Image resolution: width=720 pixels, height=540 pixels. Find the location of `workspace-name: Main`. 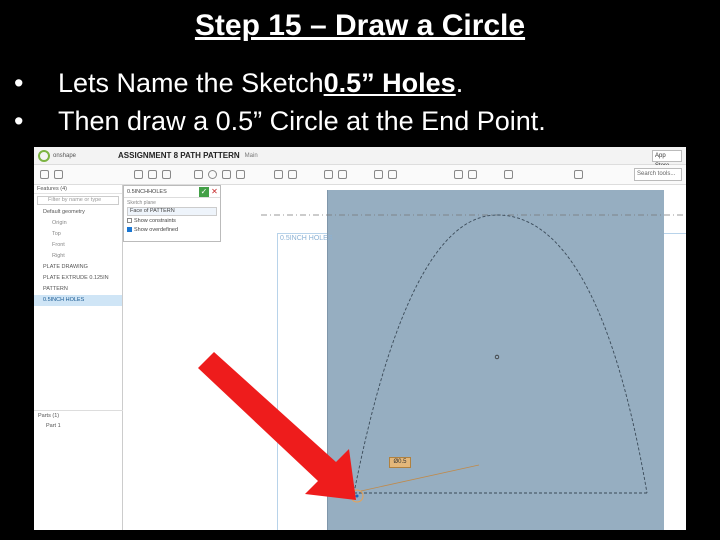

workspace-name: Main is located at coordinates (251, 156).